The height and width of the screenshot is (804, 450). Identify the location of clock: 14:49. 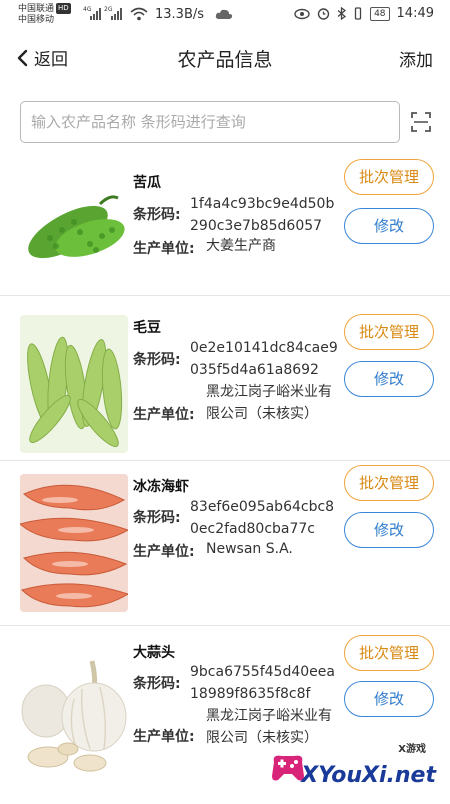
(415, 13).